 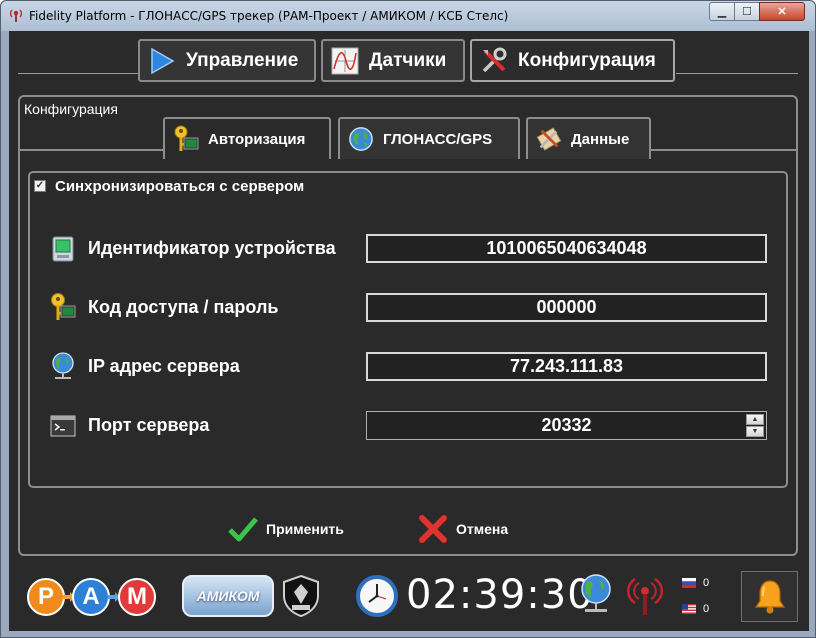 I want to click on alarm-button, so click(x=769, y=596).